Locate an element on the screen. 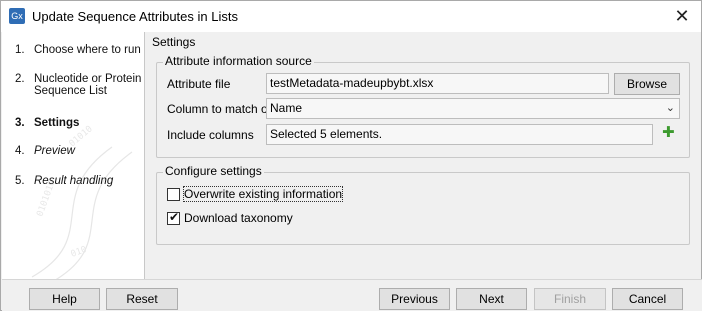 Image resolution: width=702 pixels, height=311 pixels. download-taxonomy-checkbox: ✔ is located at coordinates (173, 217).